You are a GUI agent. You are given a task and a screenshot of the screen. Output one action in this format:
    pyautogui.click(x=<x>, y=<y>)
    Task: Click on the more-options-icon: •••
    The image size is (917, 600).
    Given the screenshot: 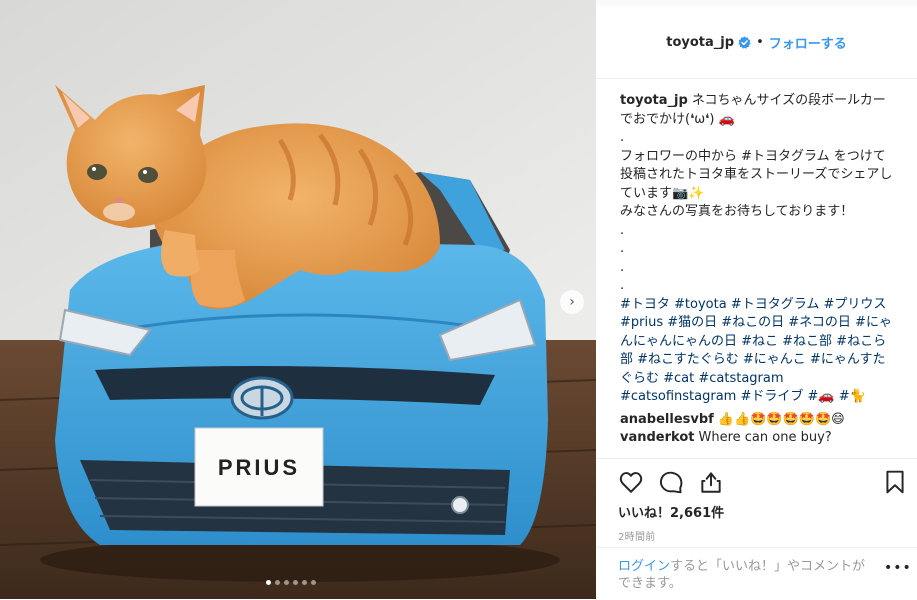 What is the action you would take?
    pyautogui.click(x=898, y=568)
    